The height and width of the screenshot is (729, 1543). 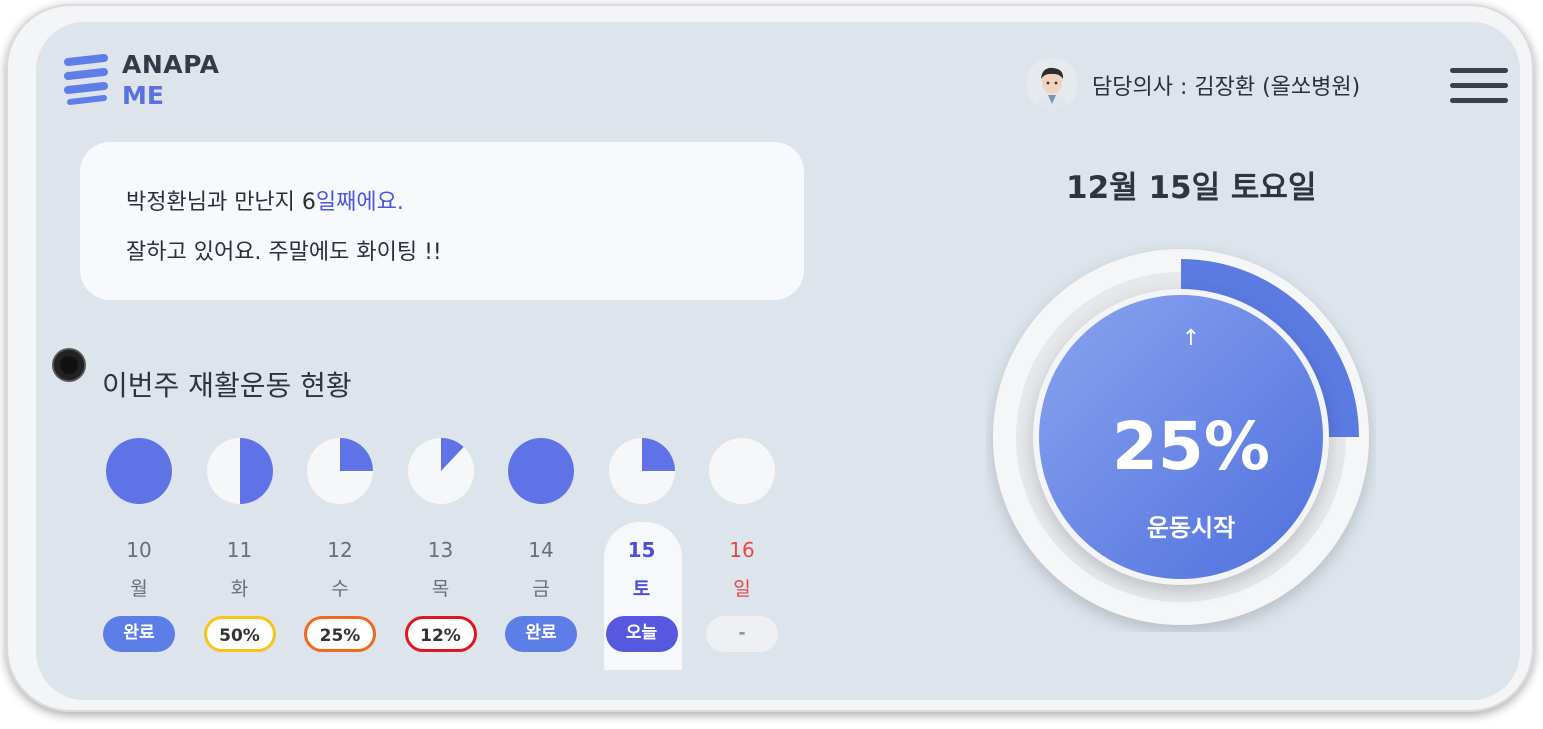 I want to click on message-line-2: 잘하고 있어요. 주말에도 화이팅 !!, so click(x=284, y=252).